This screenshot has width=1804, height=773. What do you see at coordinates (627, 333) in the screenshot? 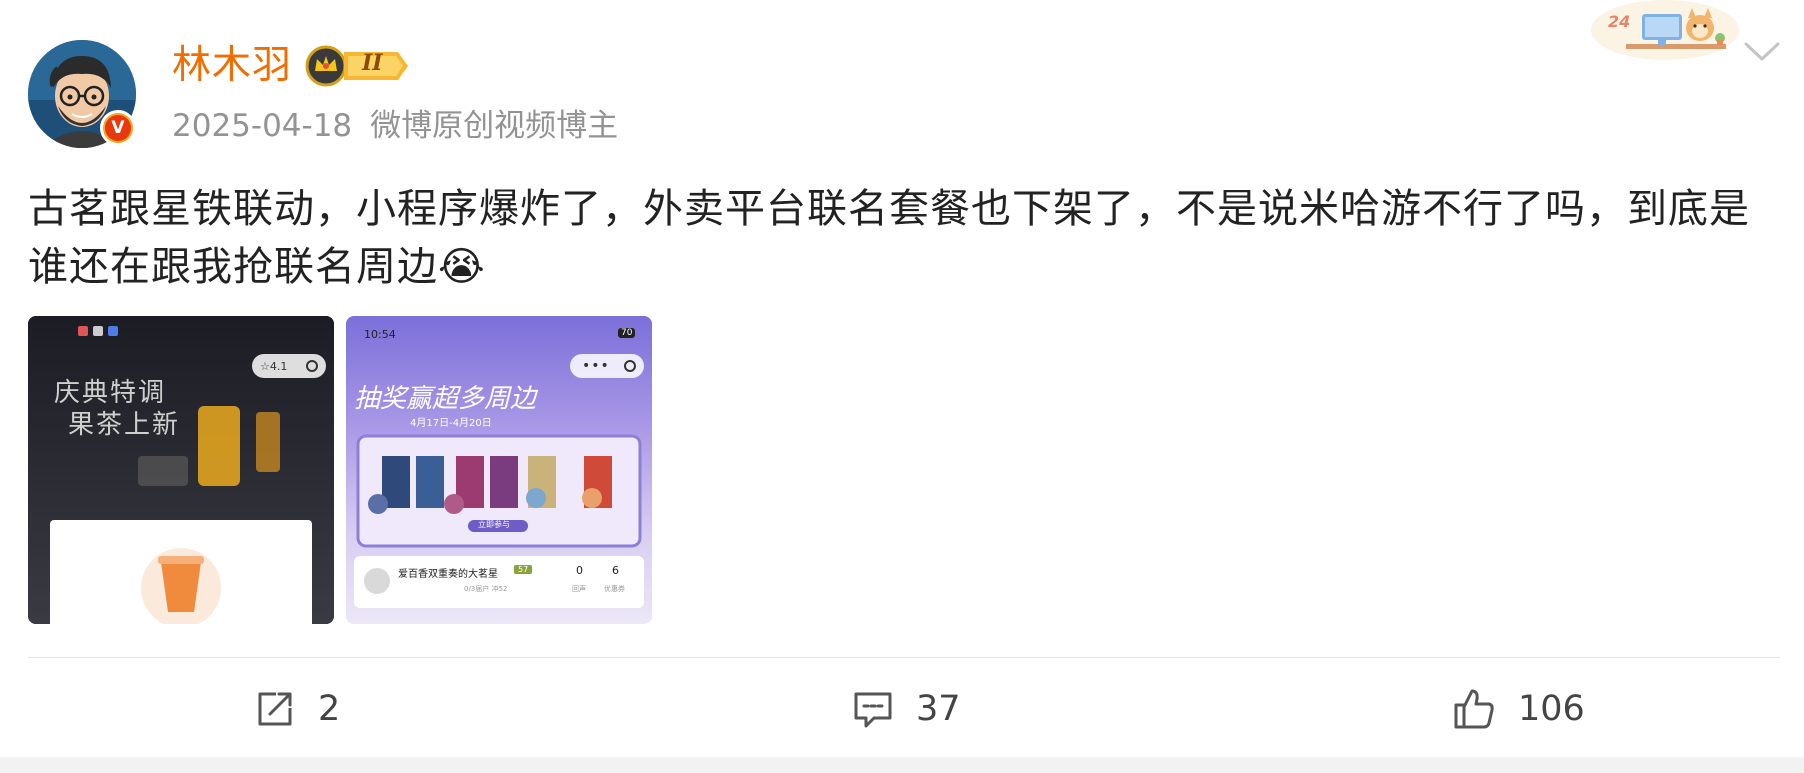
I see `status-battery: 70` at bounding box center [627, 333].